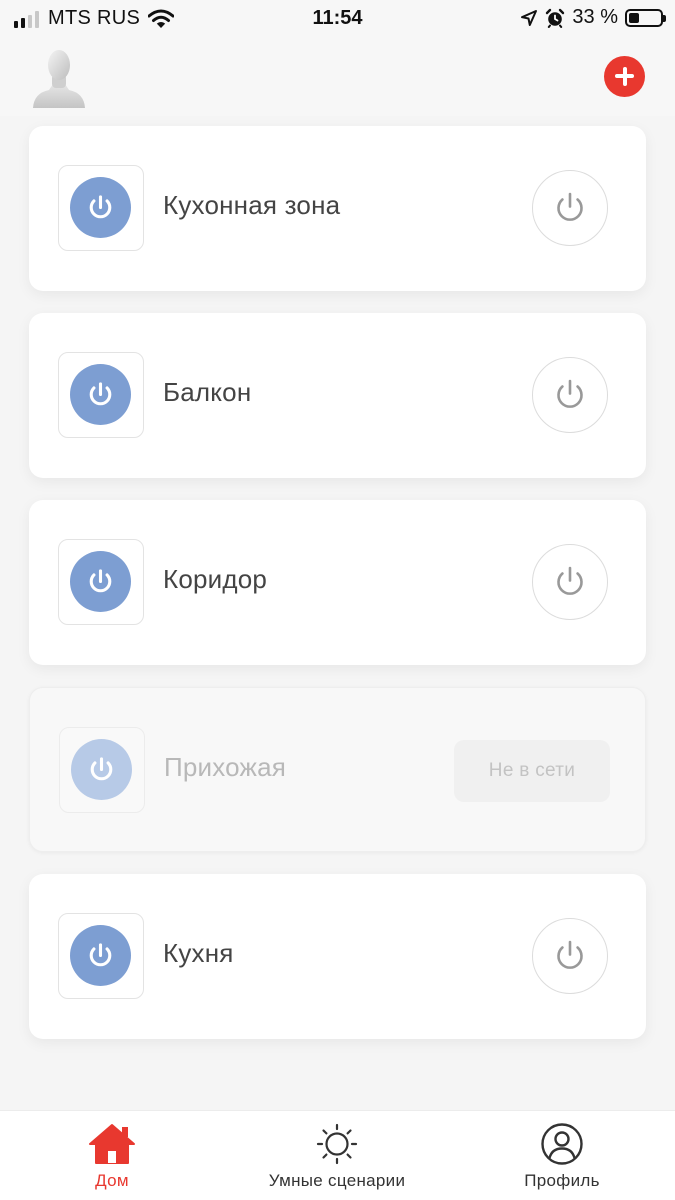  I want to click on battery-icon, so click(645, 17).